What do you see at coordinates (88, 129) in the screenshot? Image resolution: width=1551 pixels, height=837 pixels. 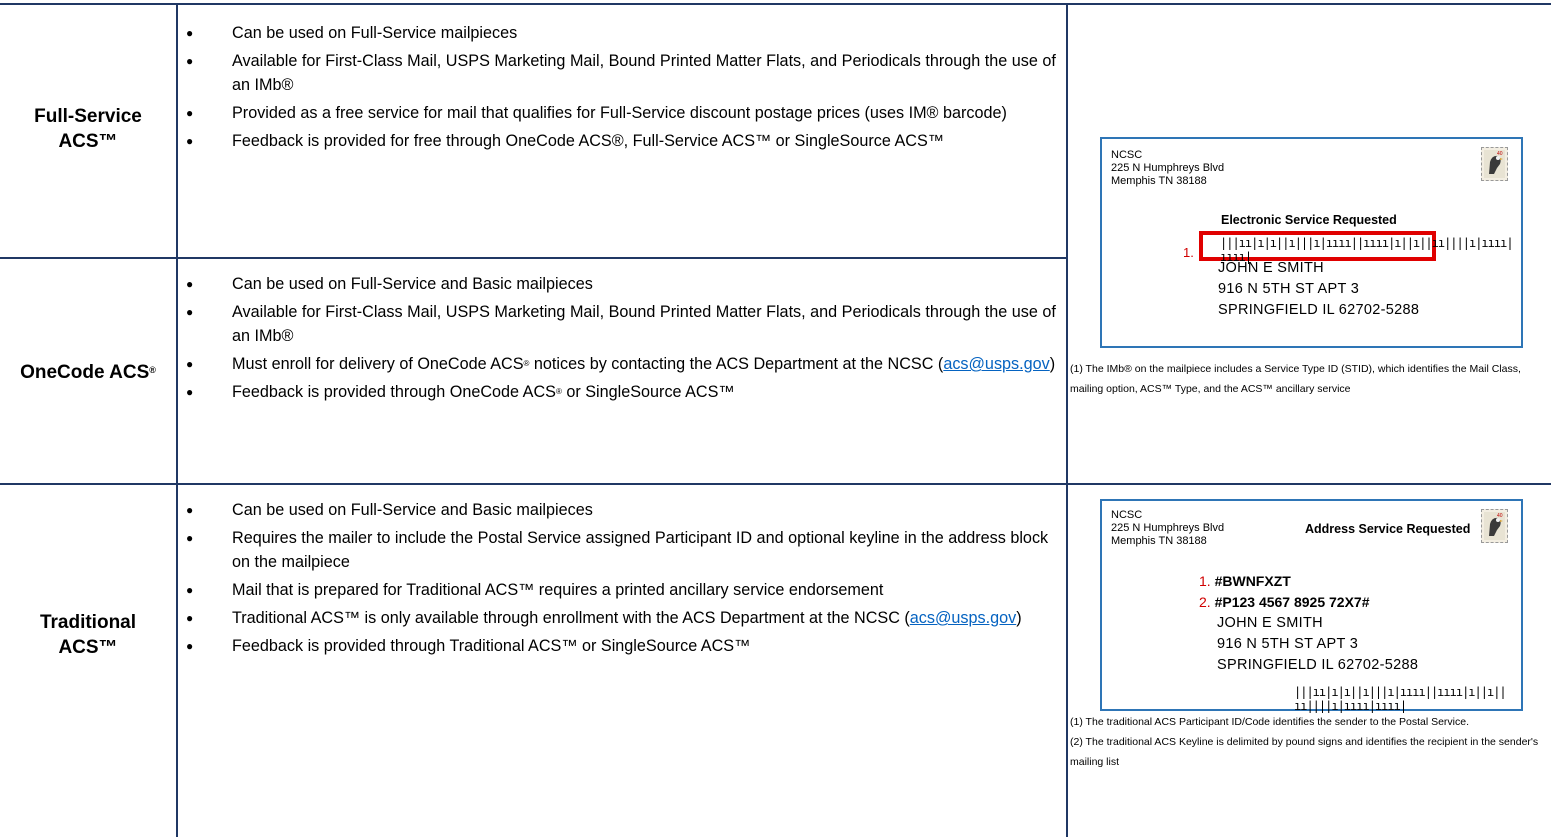 I see `row-label-full-service: Full-Service ACS™` at bounding box center [88, 129].